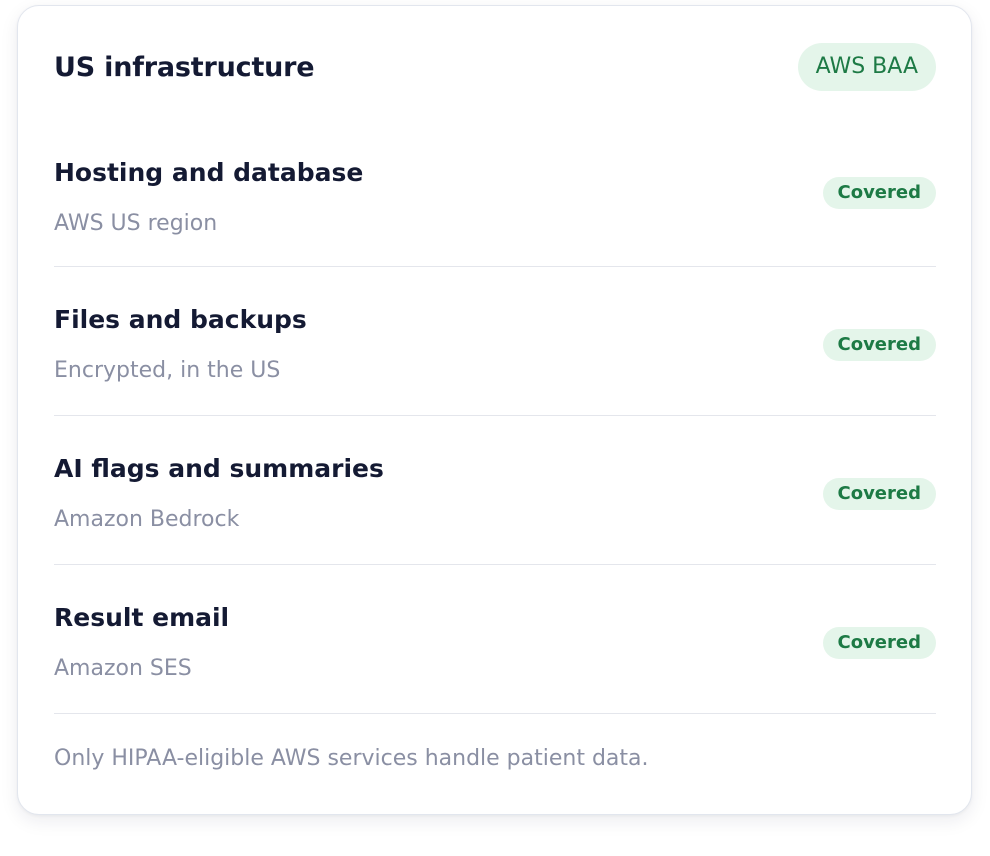 This screenshot has height=856, width=990. Describe the element at coordinates (167, 370) in the screenshot. I see `list-item-subtitle: Encrypted, in the US` at that location.